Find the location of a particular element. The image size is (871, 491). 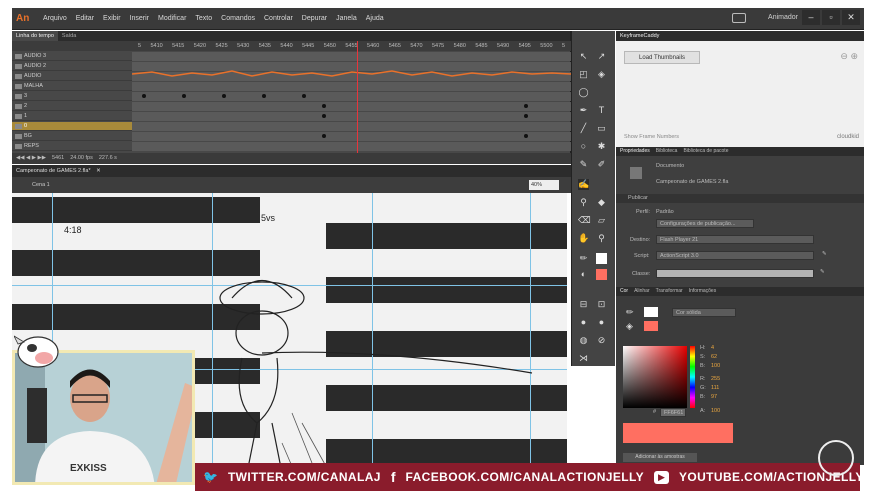

active-brush-tool-icon: ✍ is located at coordinates (583, 184).